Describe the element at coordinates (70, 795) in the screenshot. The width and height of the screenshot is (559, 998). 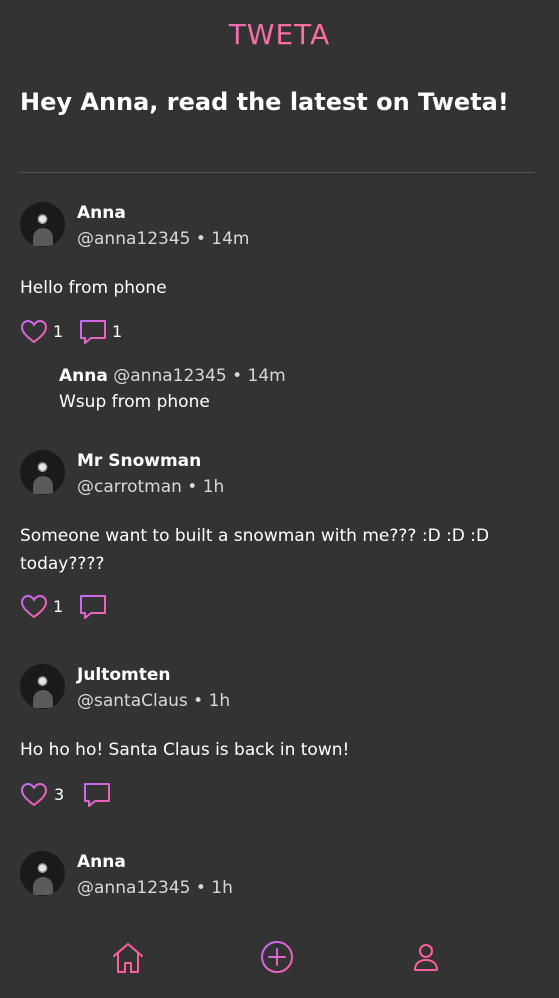
I see `post-actions: 3` at that location.